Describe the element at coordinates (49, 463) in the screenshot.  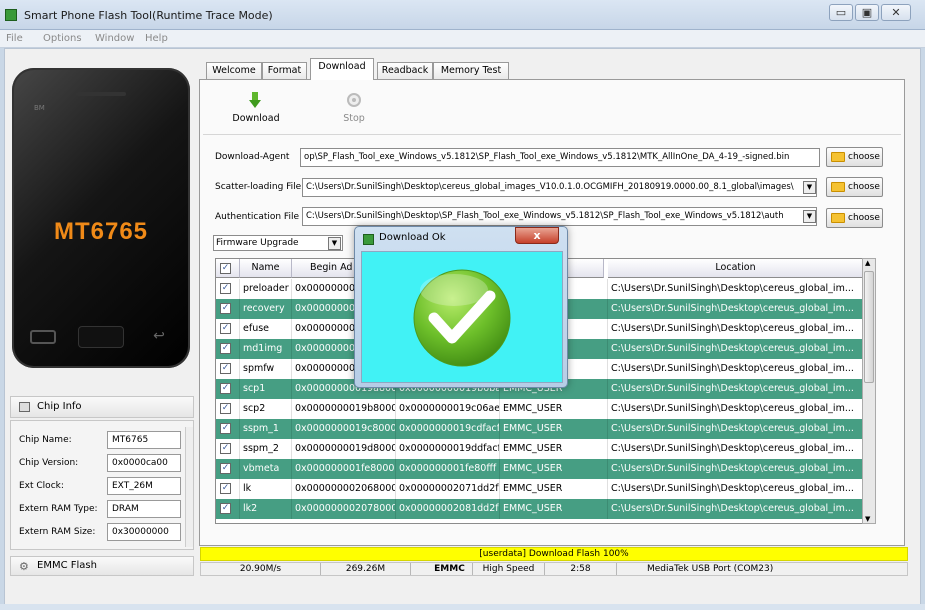
I see `chip-version-label: Chip Version:` at that location.